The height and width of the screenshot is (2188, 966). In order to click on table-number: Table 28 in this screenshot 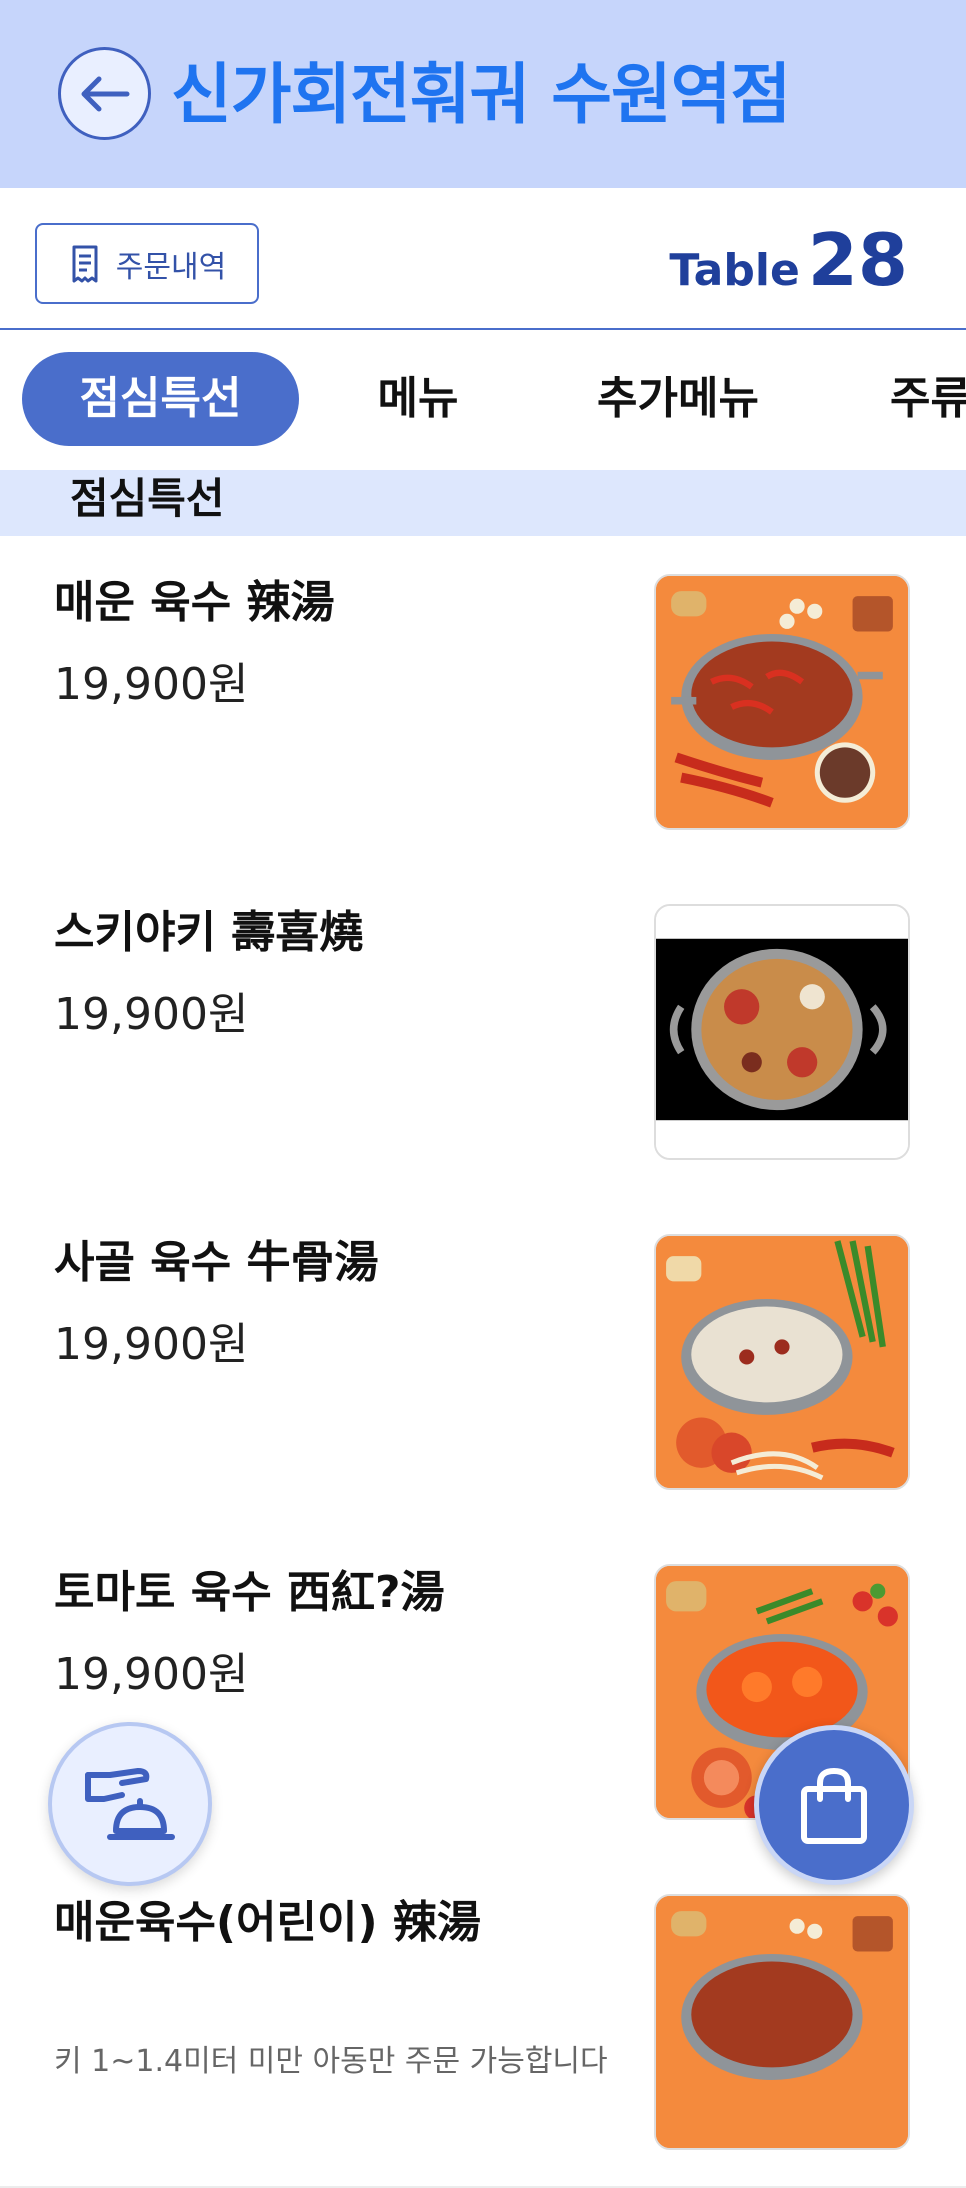, I will do `click(788, 260)`.